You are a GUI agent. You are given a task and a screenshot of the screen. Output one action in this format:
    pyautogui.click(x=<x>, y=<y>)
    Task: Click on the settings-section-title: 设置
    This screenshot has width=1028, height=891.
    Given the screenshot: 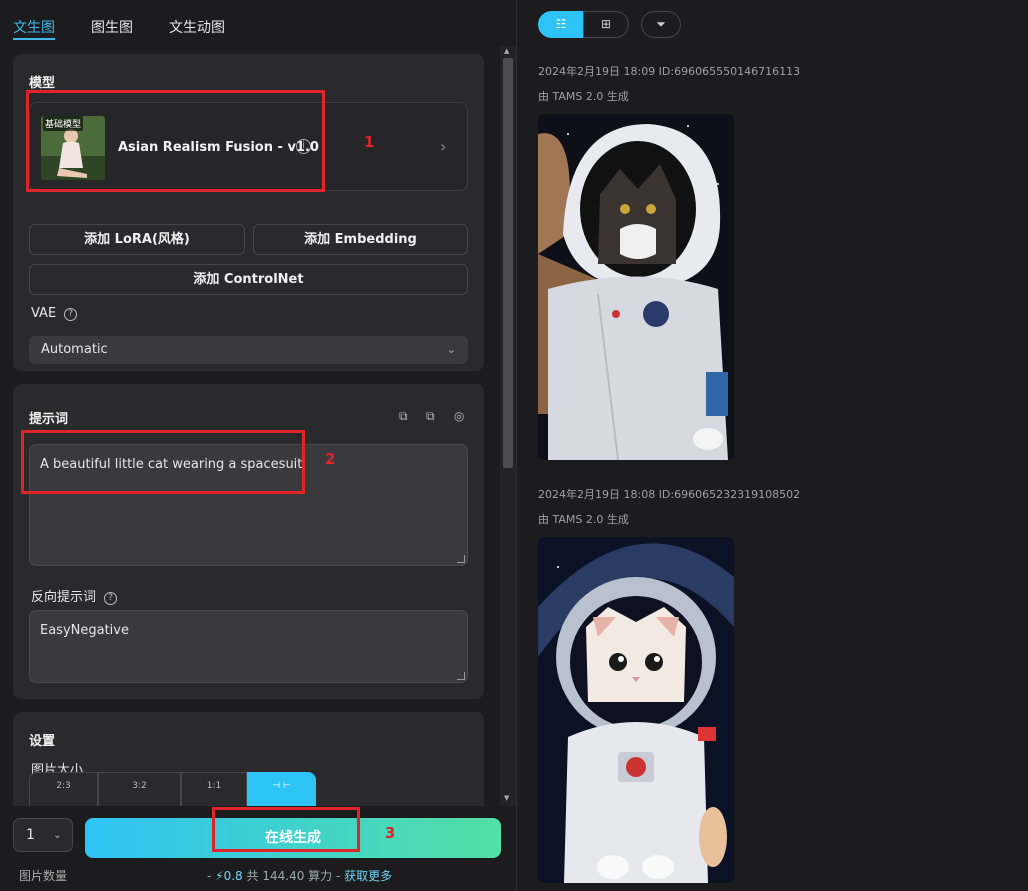 What is the action you would take?
    pyautogui.click(x=42, y=741)
    